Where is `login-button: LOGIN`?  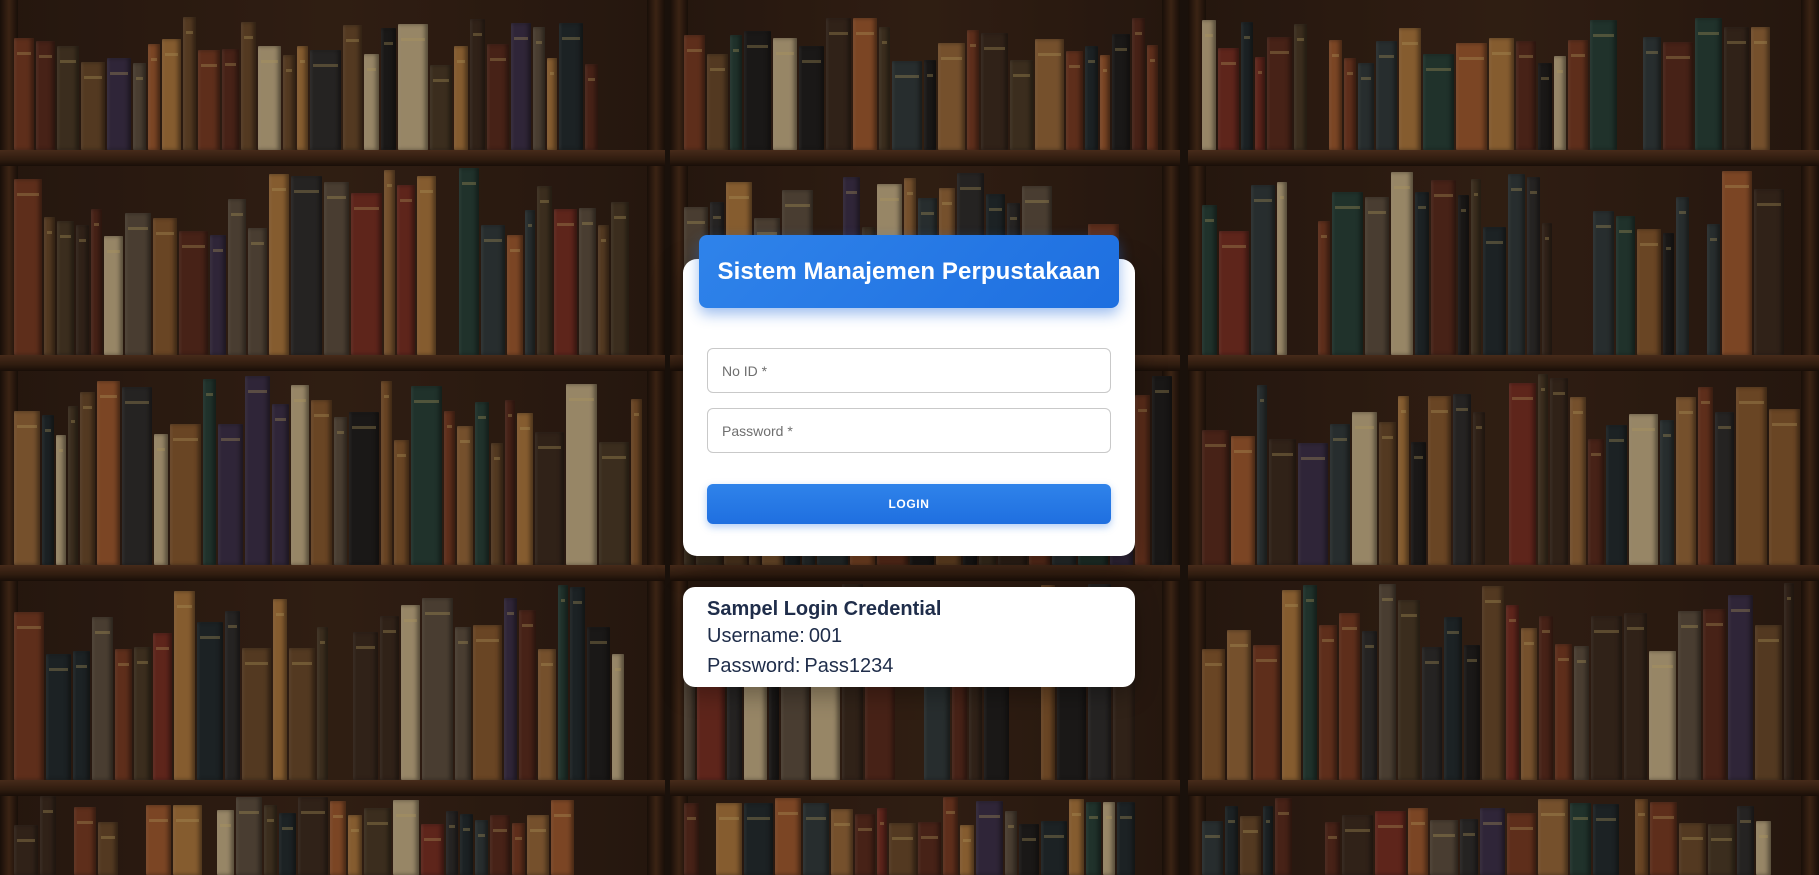 login-button: LOGIN is located at coordinates (909, 504).